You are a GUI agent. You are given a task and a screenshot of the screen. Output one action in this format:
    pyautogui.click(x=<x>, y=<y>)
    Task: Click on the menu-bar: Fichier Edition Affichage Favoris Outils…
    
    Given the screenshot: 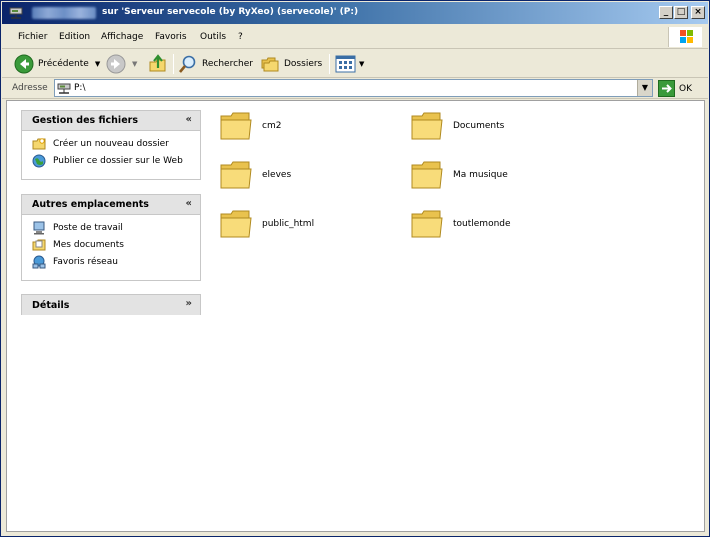 What is the action you would take?
    pyautogui.click(x=355, y=38)
    